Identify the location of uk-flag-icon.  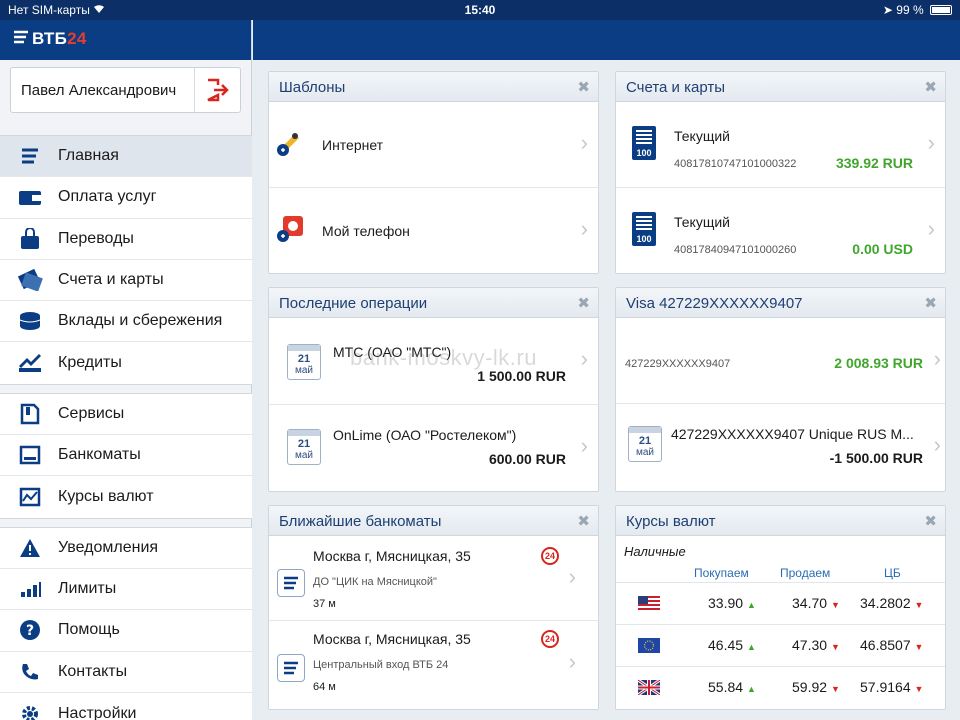
(649, 687).